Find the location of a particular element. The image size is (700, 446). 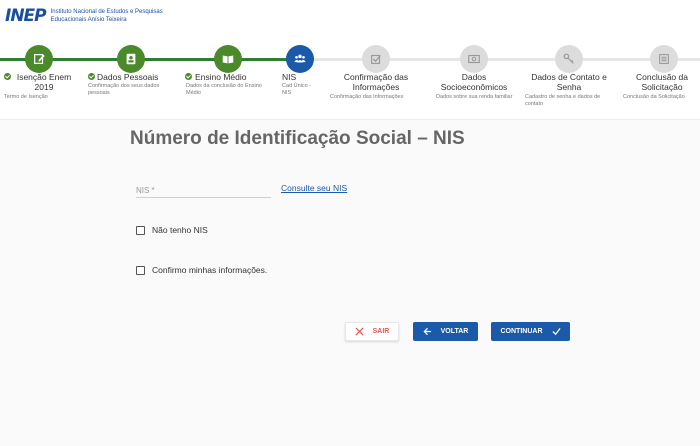

key-icon is located at coordinates (568, 58).